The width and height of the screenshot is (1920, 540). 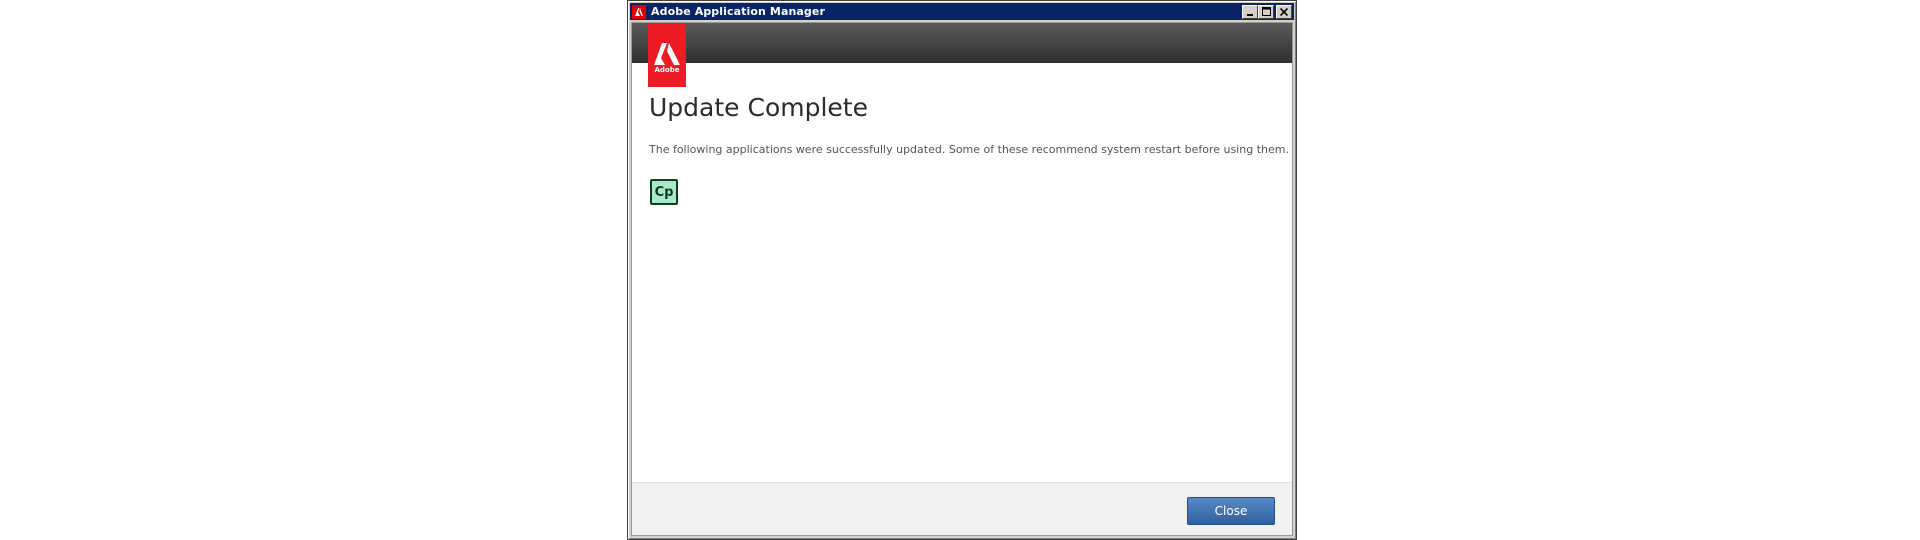 I want to click on close-icon, so click(x=1284, y=11).